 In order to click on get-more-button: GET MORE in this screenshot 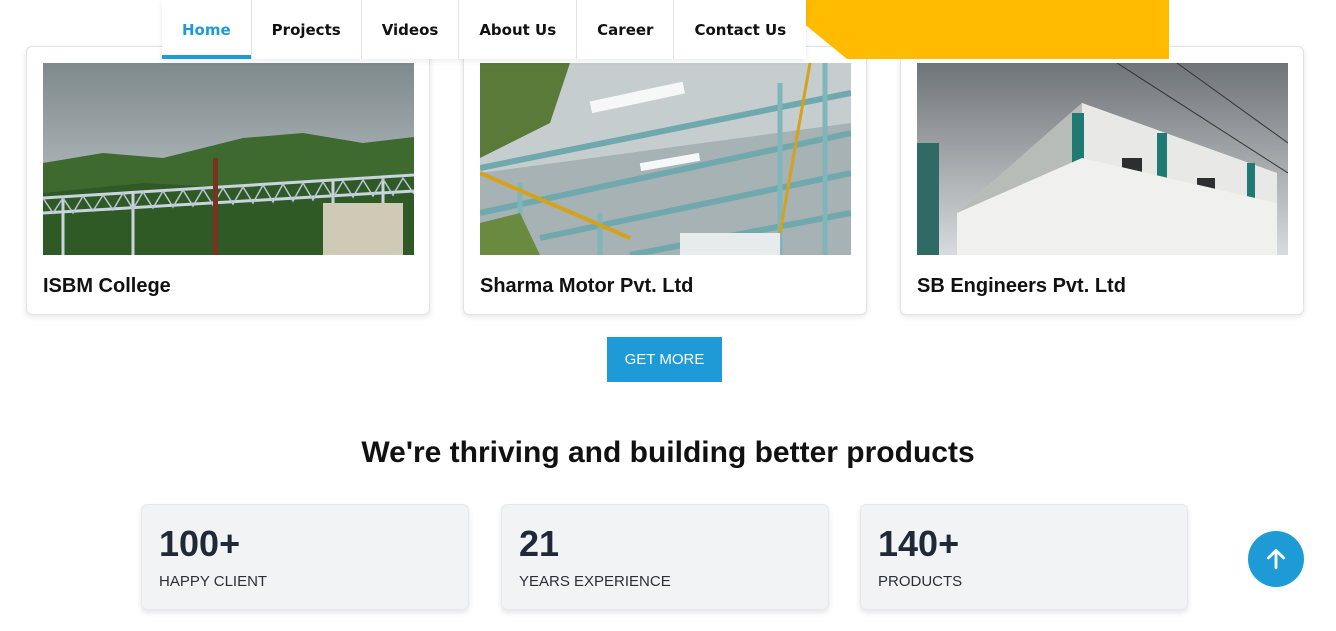, I will do `click(664, 359)`.